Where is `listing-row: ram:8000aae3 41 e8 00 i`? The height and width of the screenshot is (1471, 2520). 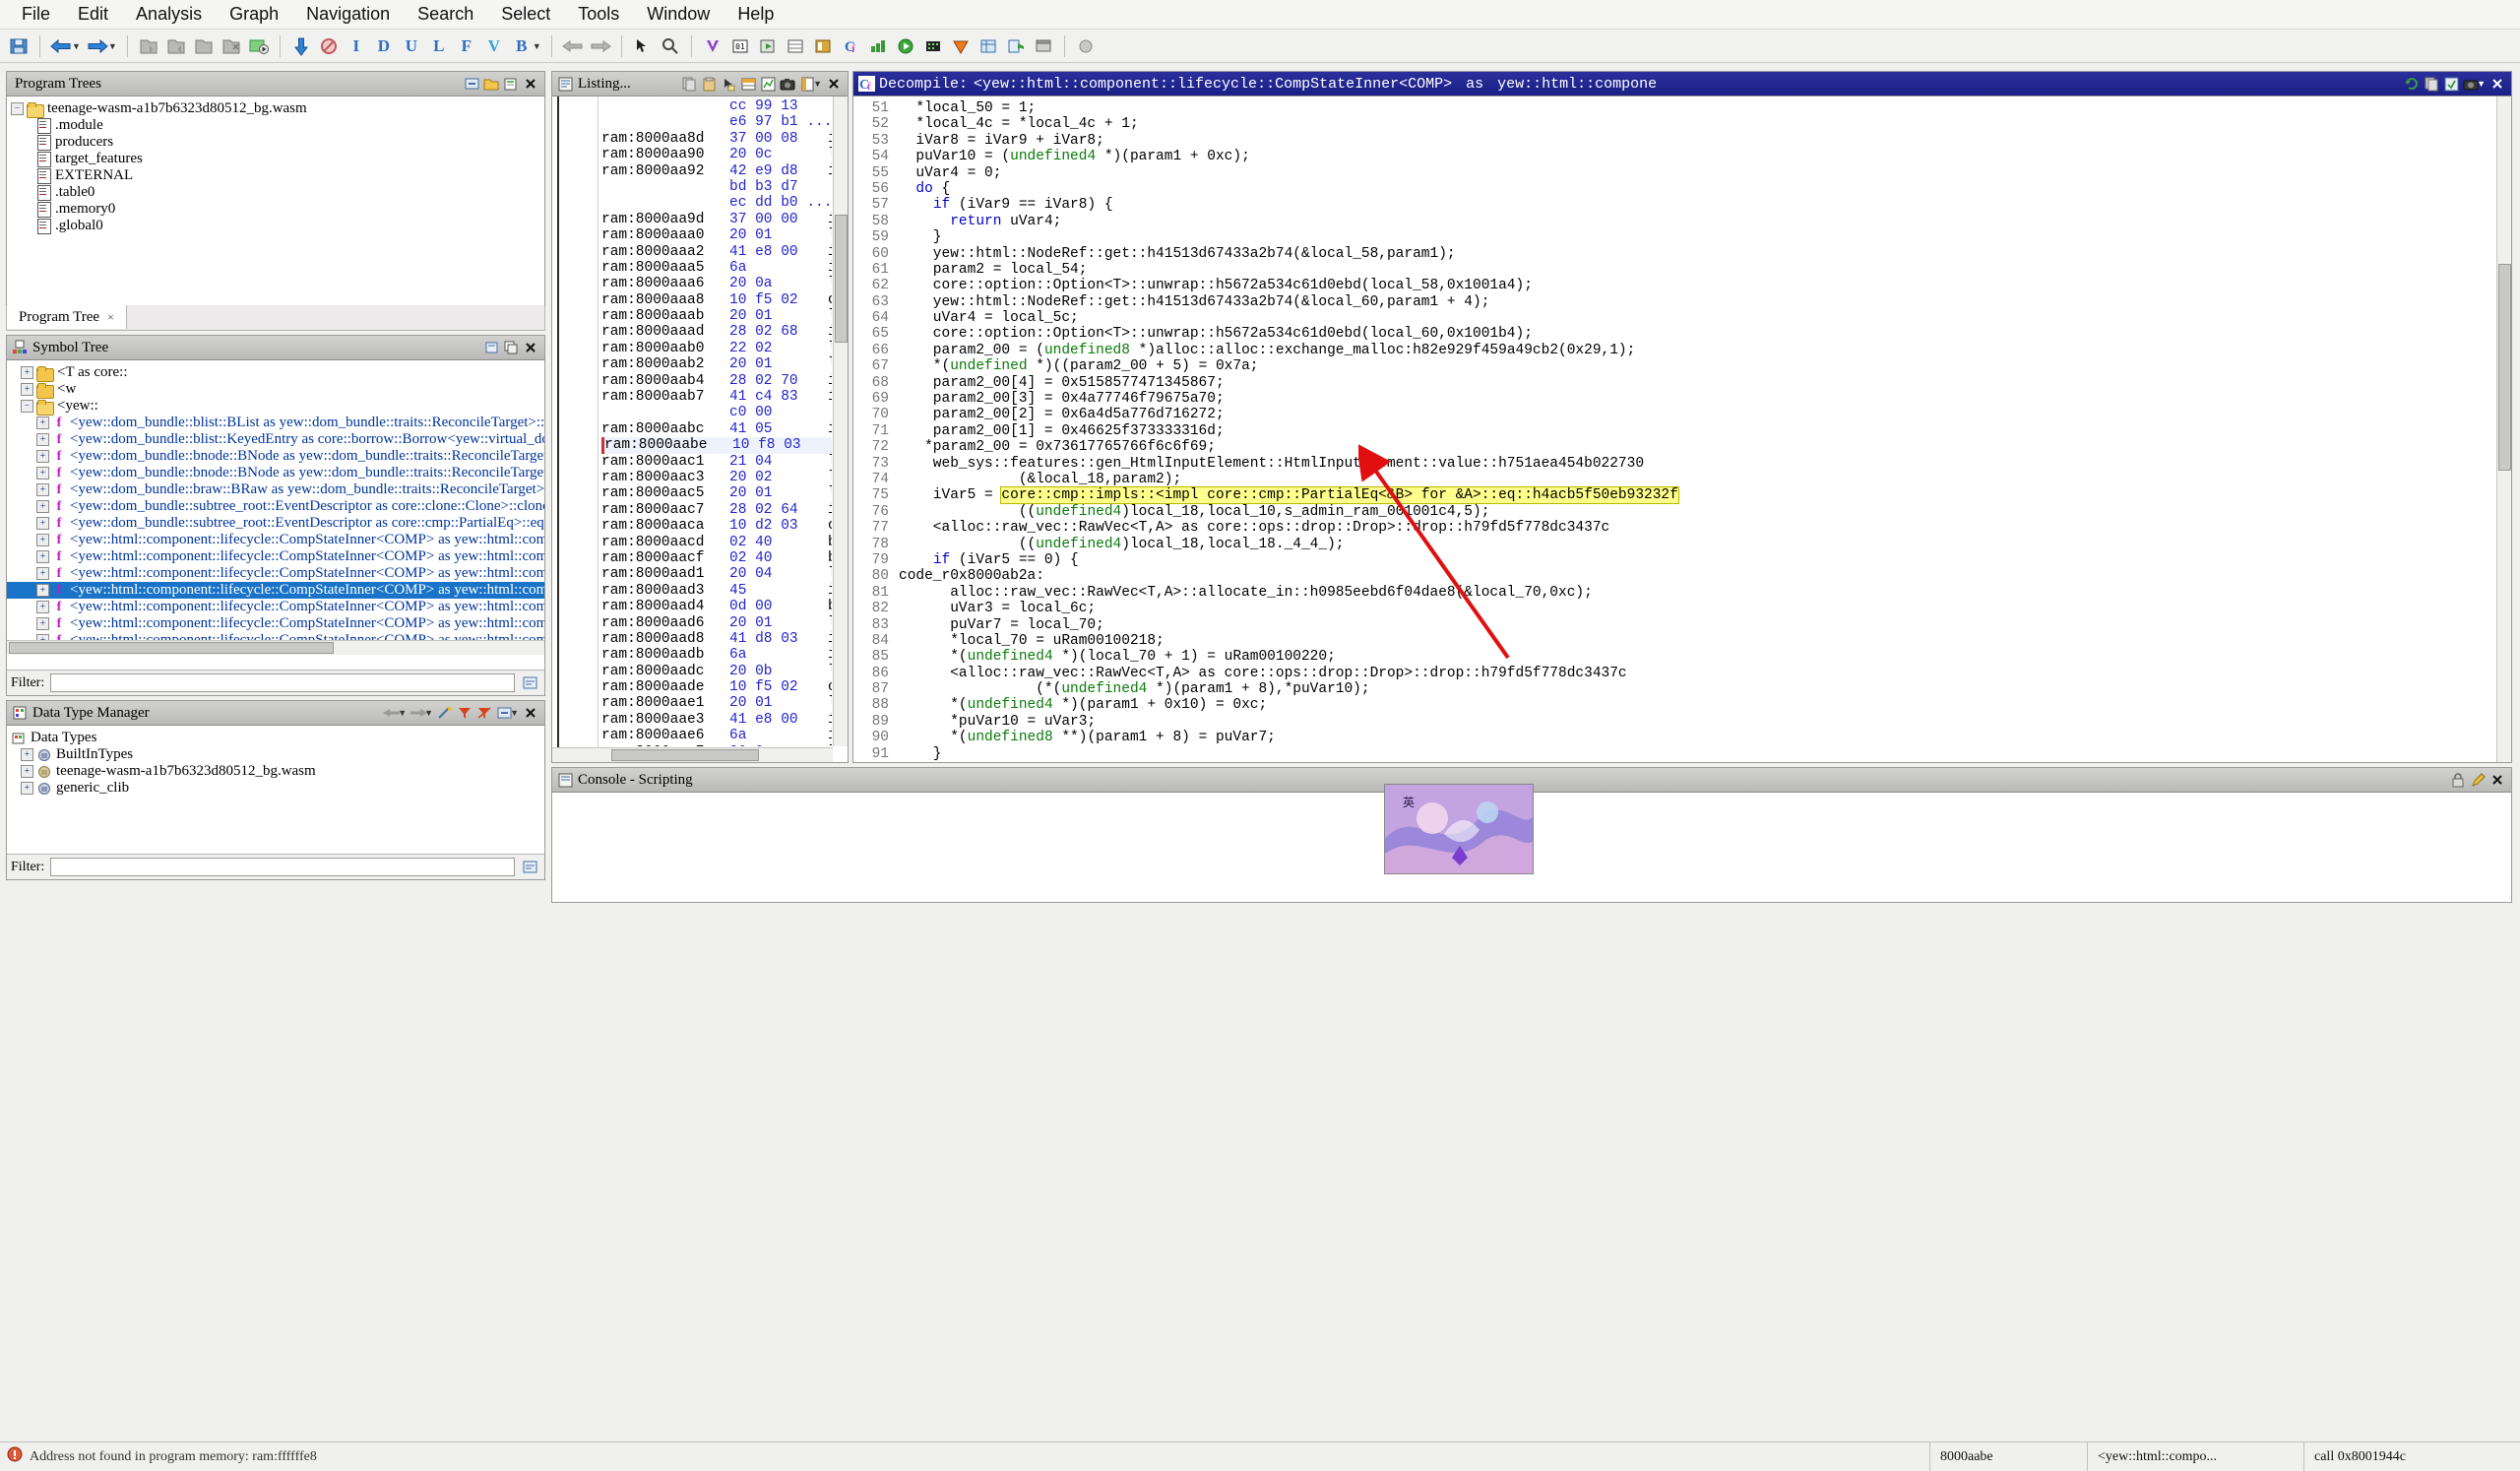 listing-row: ram:8000aae3 41 e8 00 i is located at coordinates (716, 720).